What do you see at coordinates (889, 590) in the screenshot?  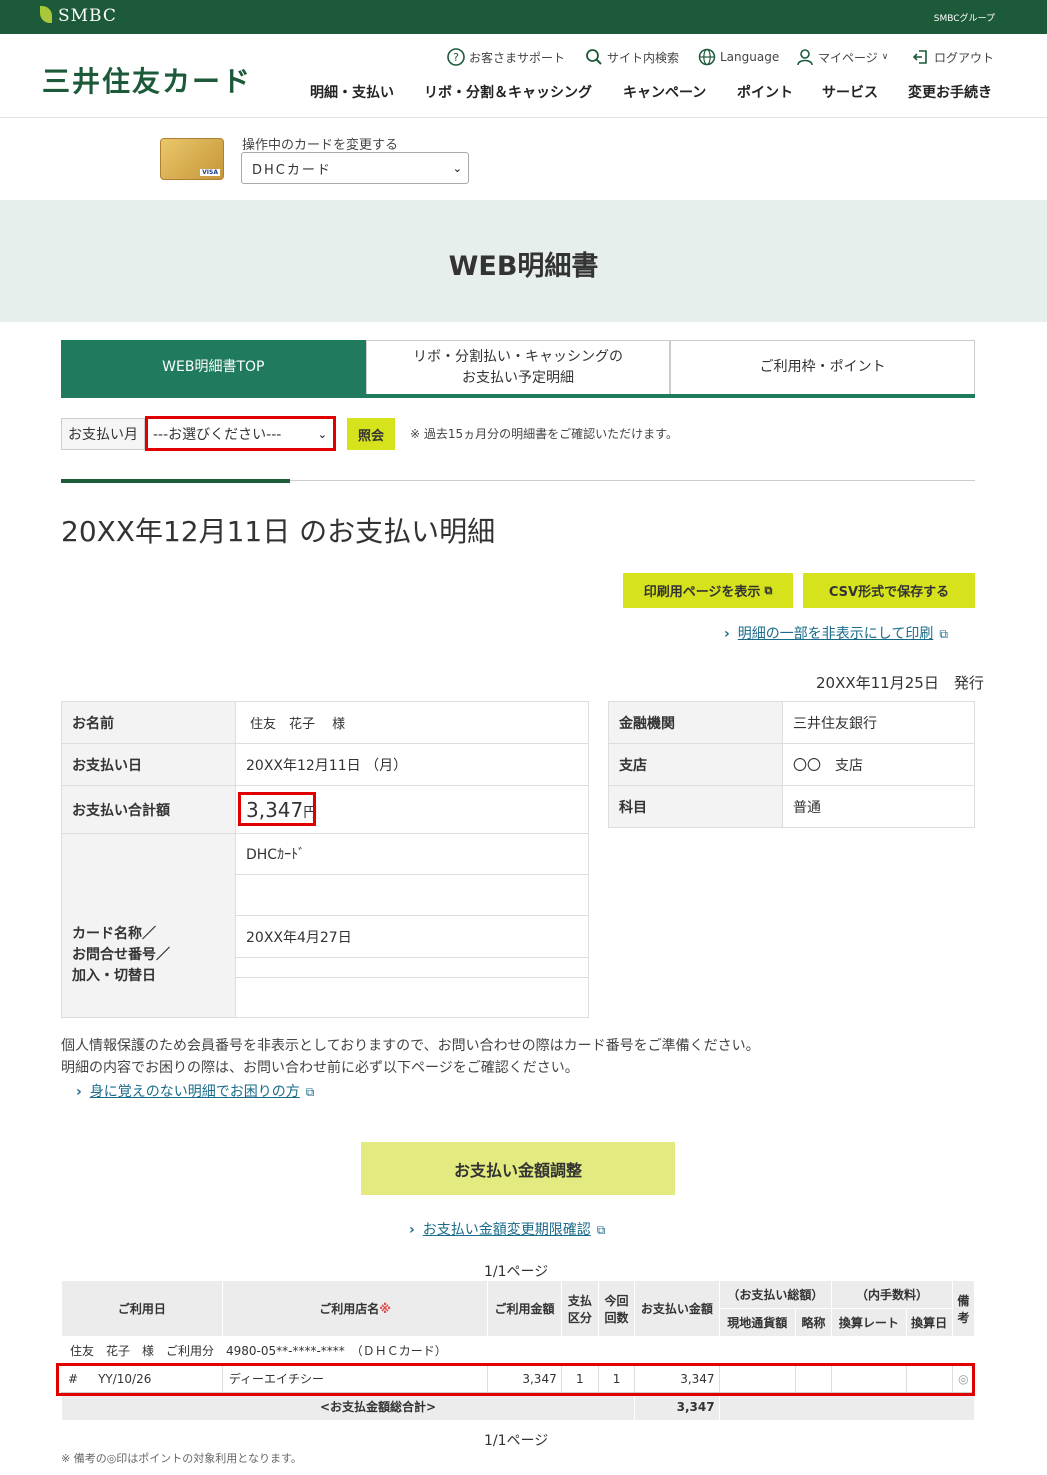 I see `csv-save-button: CSV形式で保存する` at bounding box center [889, 590].